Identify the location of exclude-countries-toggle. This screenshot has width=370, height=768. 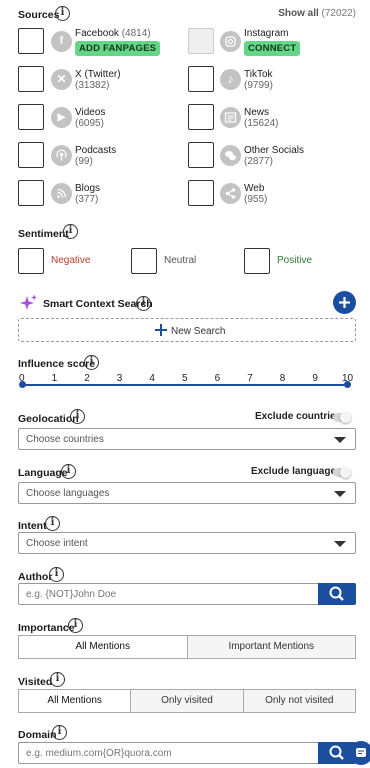
(342, 417).